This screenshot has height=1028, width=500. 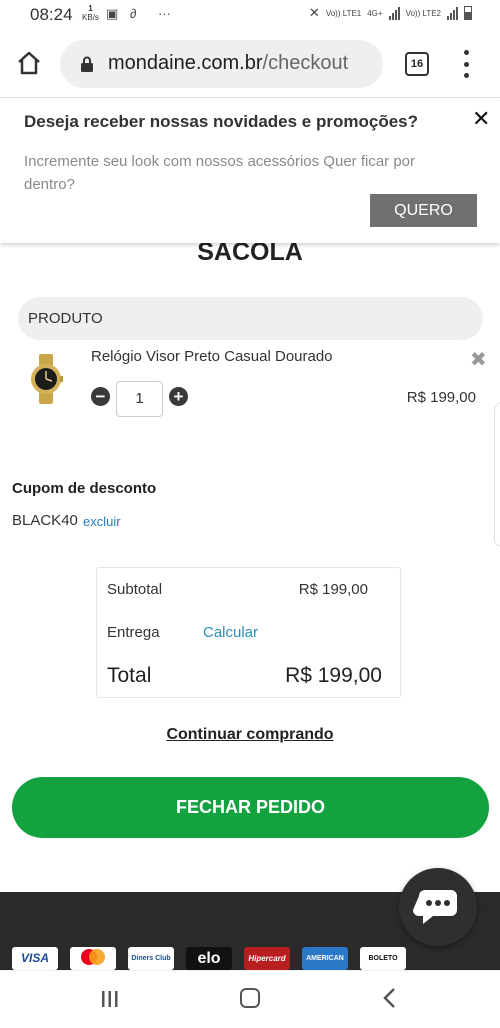 I want to click on mute-icon: ✕, so click(x=314, y=12).